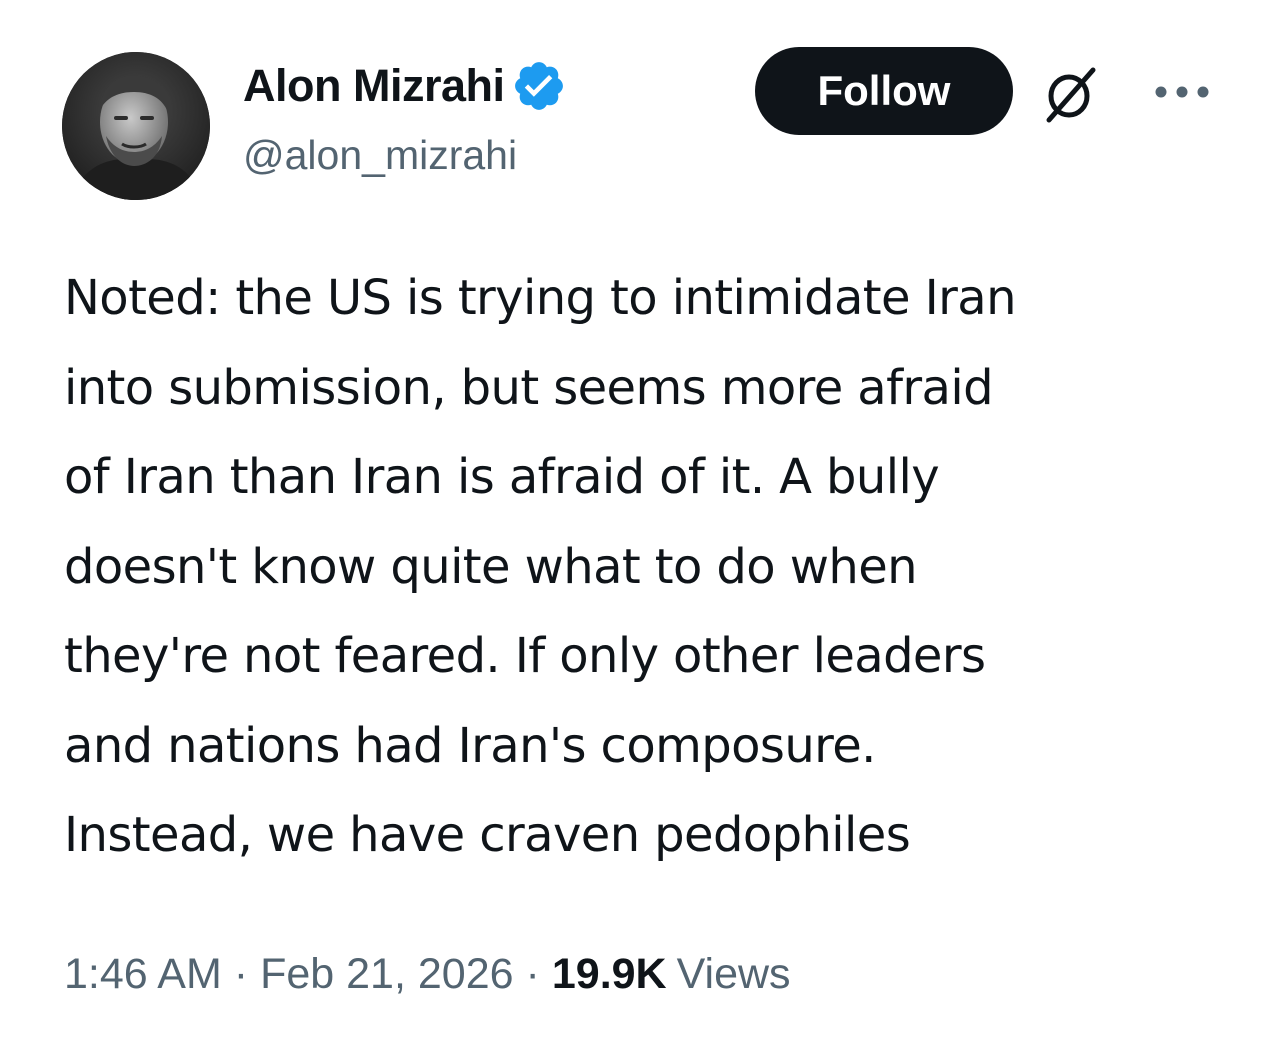 This screenshot has width=1280, height=1046. I want to click on avatar-photo, so click(136, 126).